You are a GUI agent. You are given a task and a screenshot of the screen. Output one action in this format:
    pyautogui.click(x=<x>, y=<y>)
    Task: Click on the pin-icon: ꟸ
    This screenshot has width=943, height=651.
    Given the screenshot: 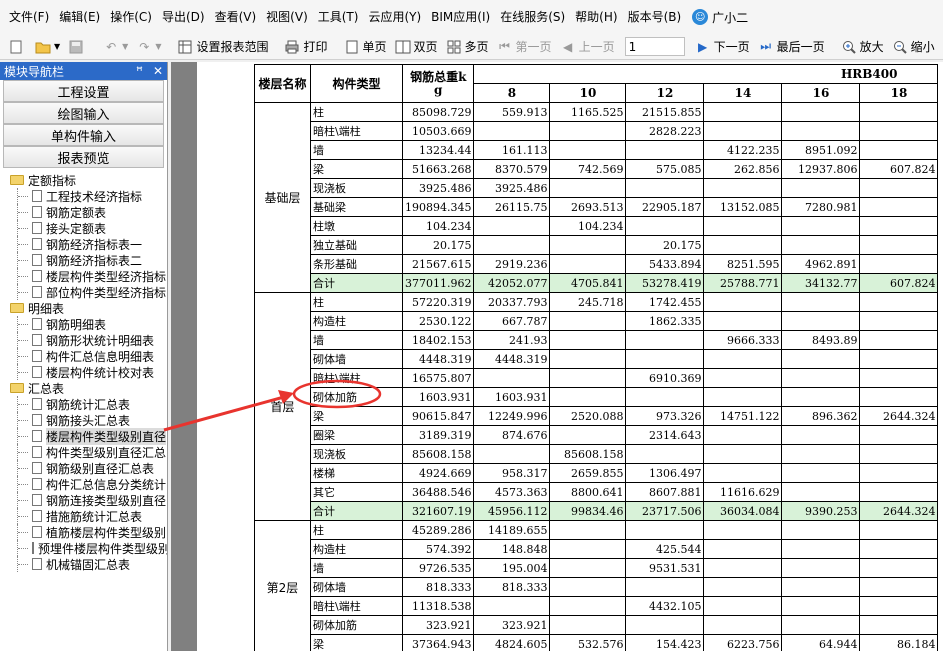 What is the action you would take?
    pyautogui.click(x=139, y=71)
    